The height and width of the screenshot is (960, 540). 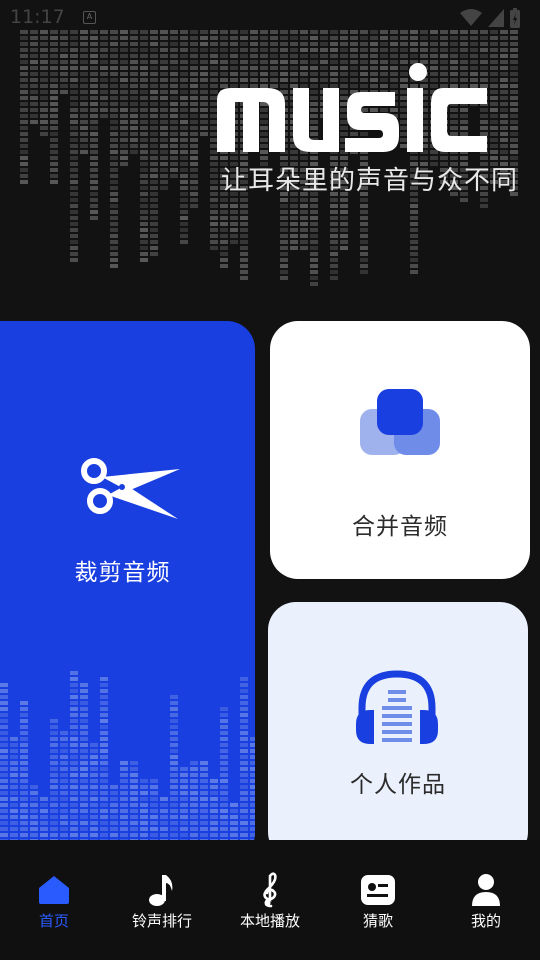 What do you see at coordinates (270, 890) in the screenshot?
I see `treble-clef-icon` at bounding box center [270, 890].